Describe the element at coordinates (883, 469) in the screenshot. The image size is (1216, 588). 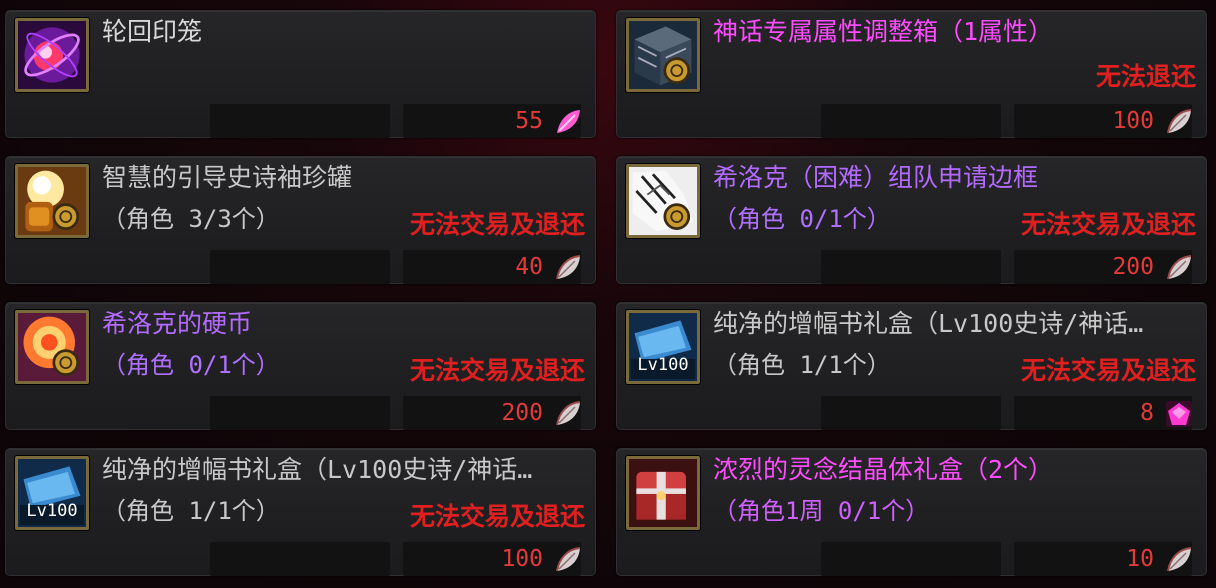
I see `item-name: 浓烈的灵念结晶体礼盒（2个）` at that location.